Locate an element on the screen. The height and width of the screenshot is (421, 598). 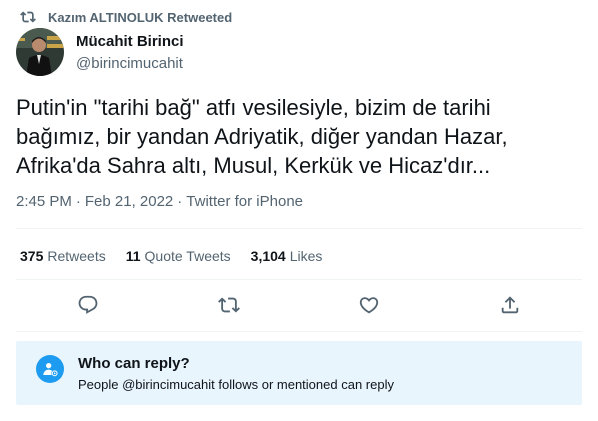
quote-tweets-stat: 11 Quote Tweets is located at coordinates (178, 256).